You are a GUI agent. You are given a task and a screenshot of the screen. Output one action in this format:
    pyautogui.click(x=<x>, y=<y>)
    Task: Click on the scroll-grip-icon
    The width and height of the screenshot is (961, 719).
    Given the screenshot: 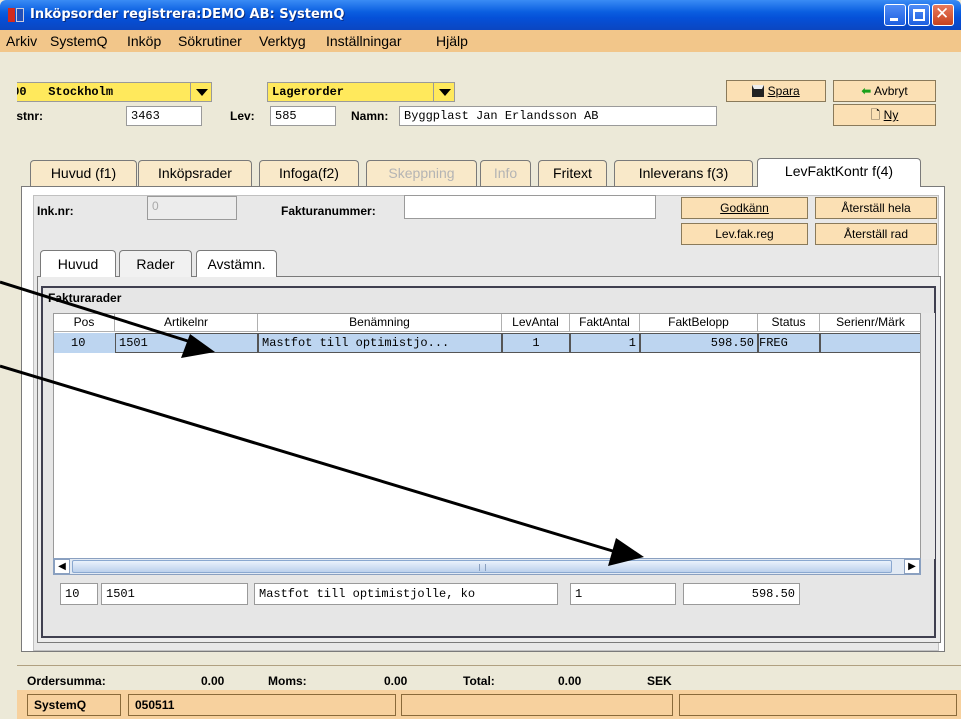 What is the action you would take?
    pyautogui.click(x=482, y=567)
    